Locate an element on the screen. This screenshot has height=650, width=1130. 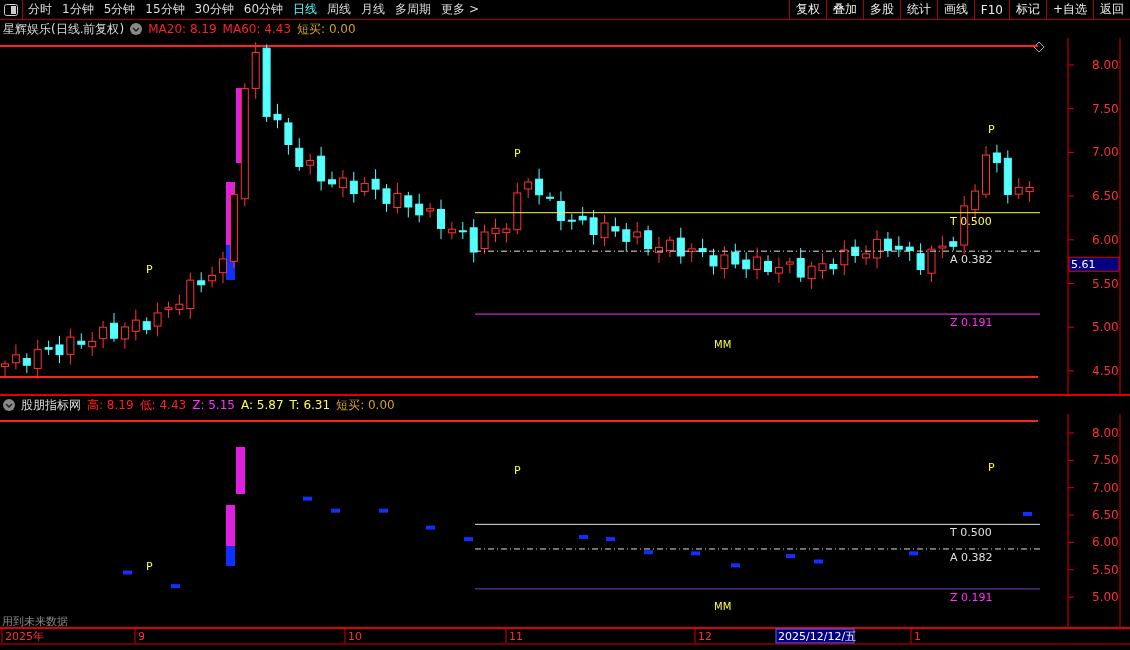
period-tab: 月线 is located at coordinates (373, 9).